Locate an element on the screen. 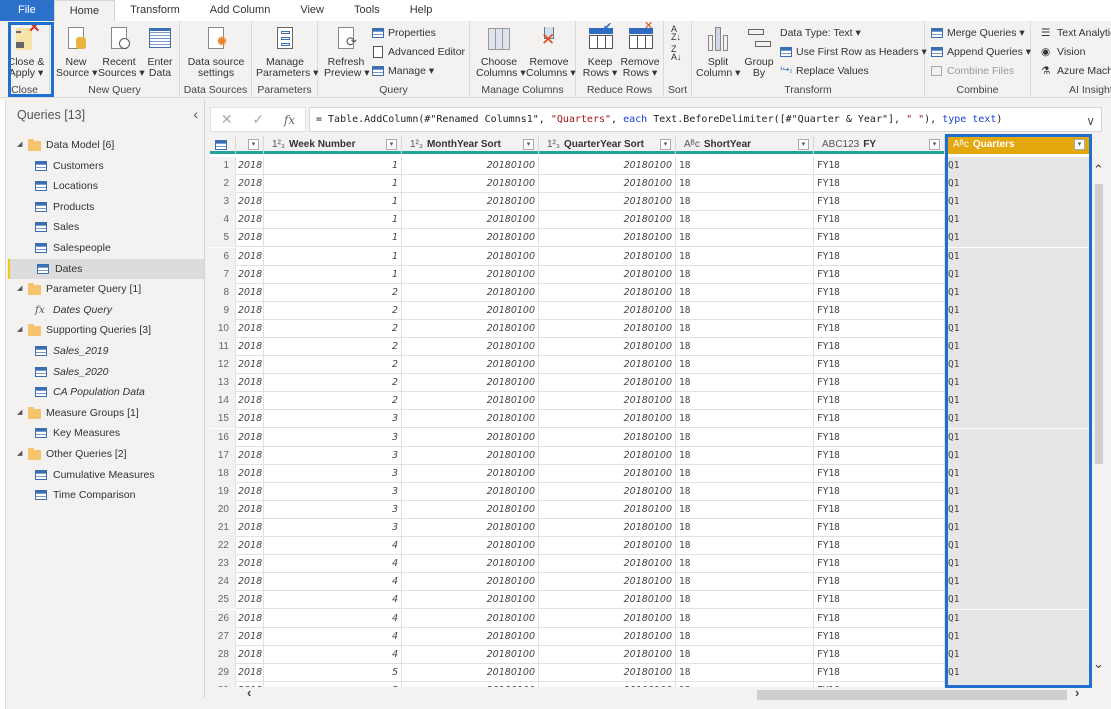  column-header-fy: ABC123 FY ▾ is located at coordinates (879, 145).